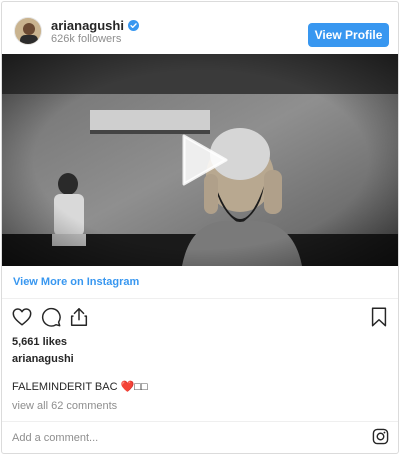  I want to click on username-row: arianagushi, so click(95, 25).